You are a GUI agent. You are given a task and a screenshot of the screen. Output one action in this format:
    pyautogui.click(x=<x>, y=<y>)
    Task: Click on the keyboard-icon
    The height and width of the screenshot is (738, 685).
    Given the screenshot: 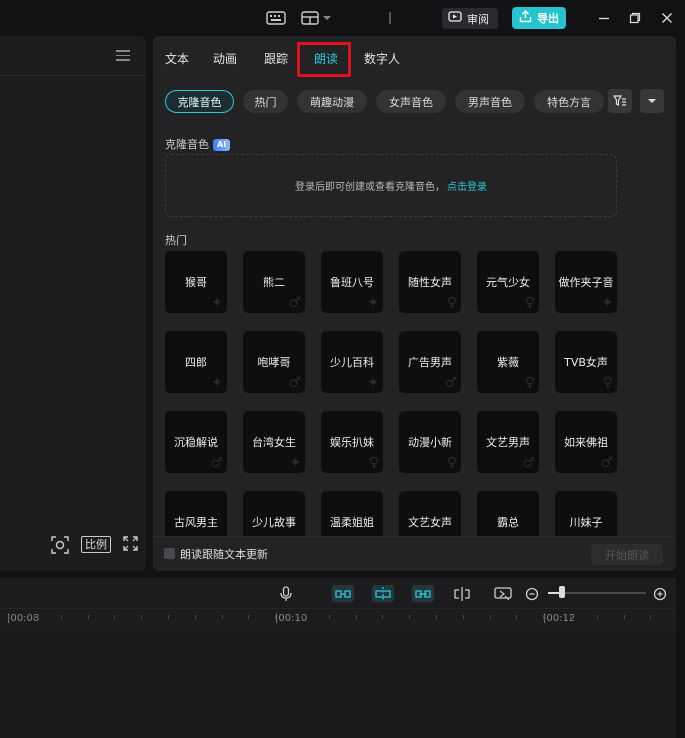 What is the action you would take?
    pyautogui.click(x=276, y=18)
    